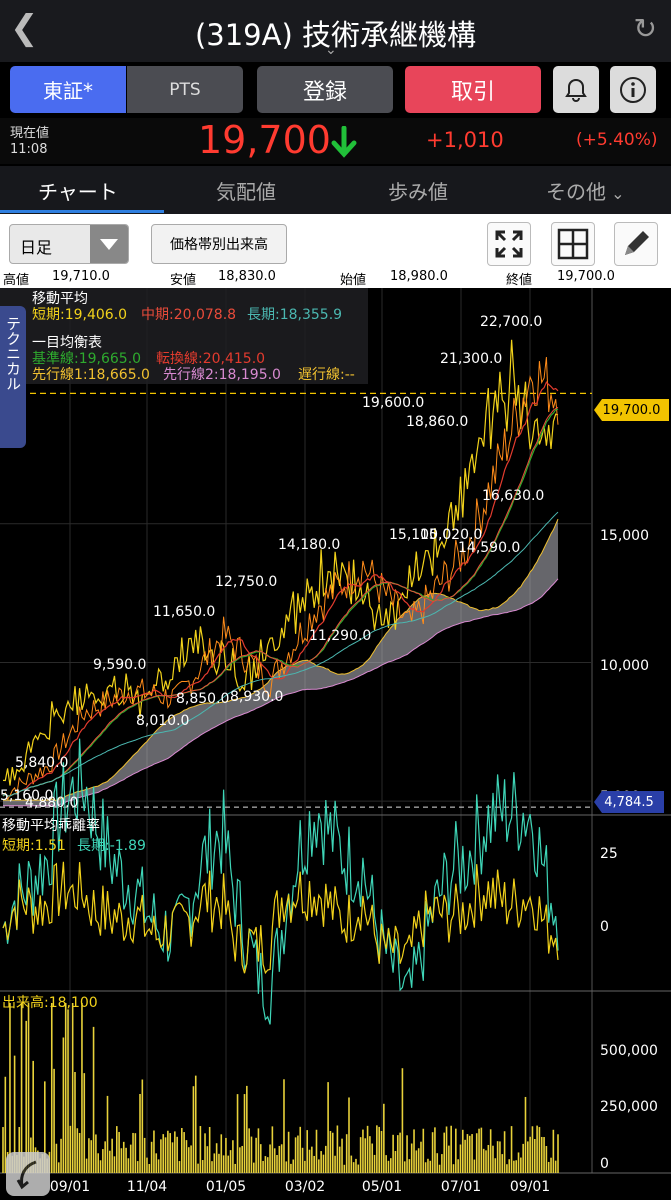 Image resolution: width=671 pixels, height=1200 pixels. What do you see at coordinates (513, 496) in the screenshot?
I see `price-annotation: 16,630.0` at bounding box center [513, 496].